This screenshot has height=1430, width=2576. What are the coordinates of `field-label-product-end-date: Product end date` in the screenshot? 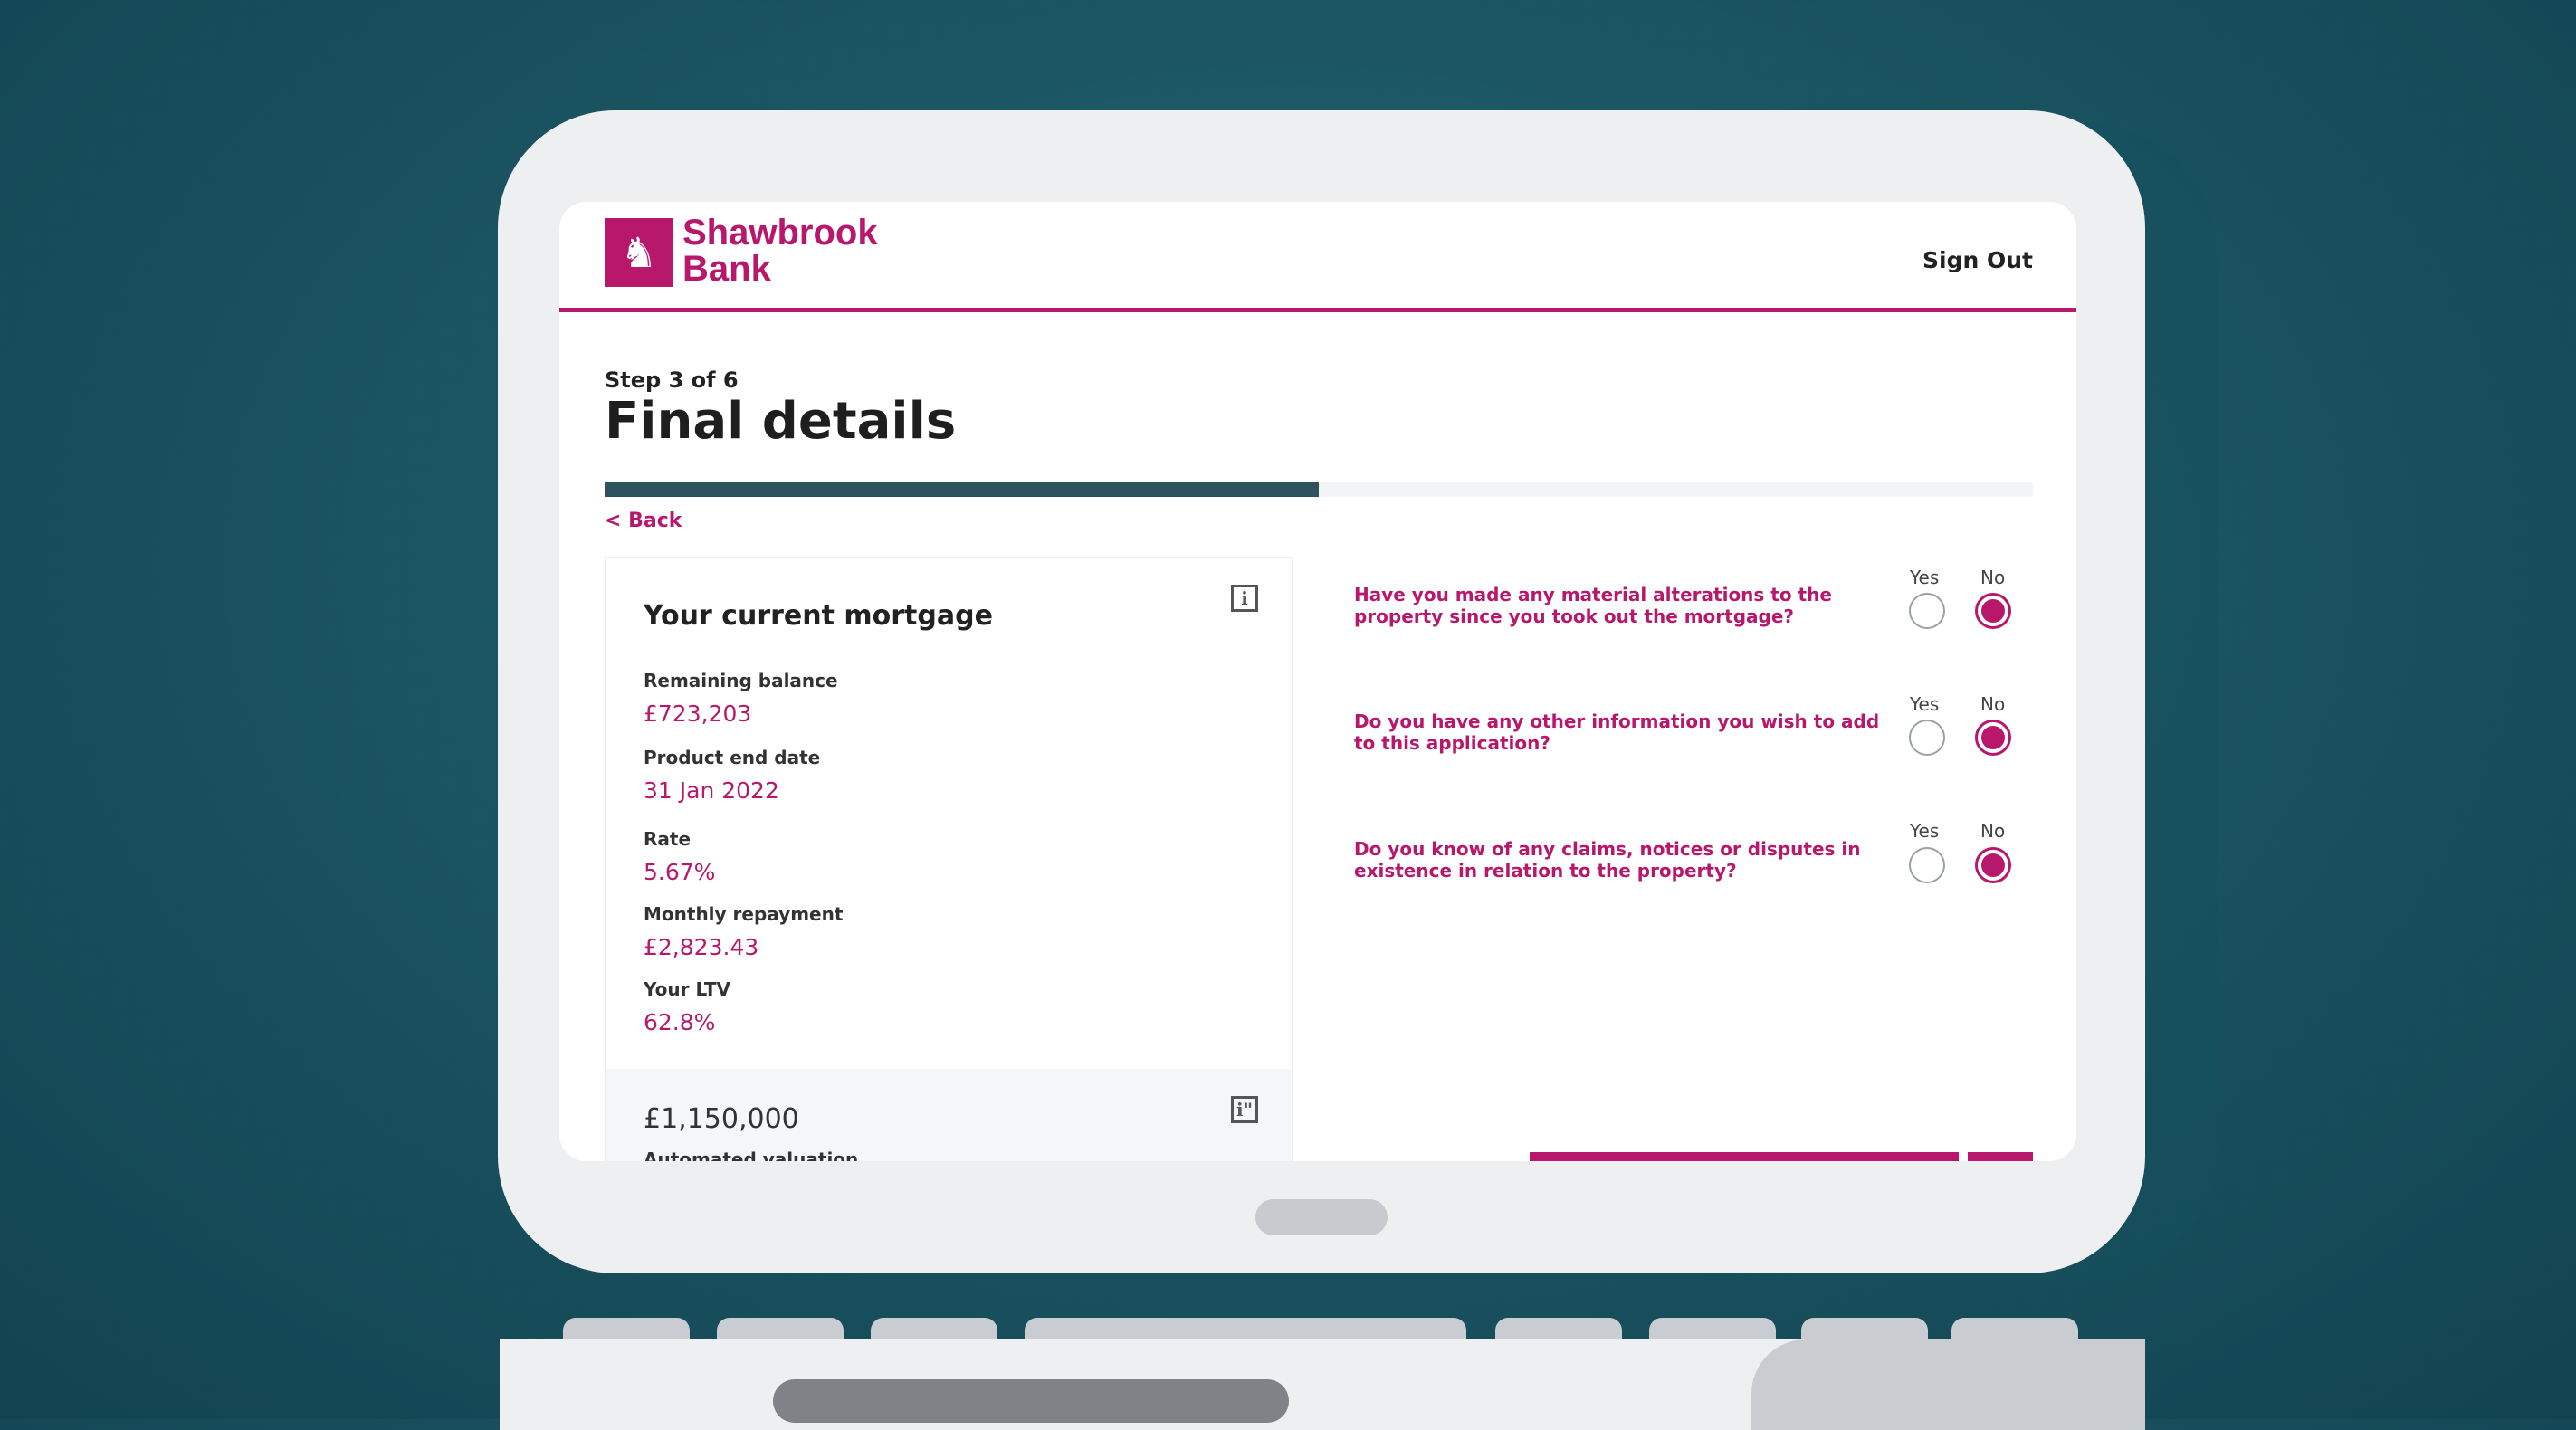 It's located at (732, 757).